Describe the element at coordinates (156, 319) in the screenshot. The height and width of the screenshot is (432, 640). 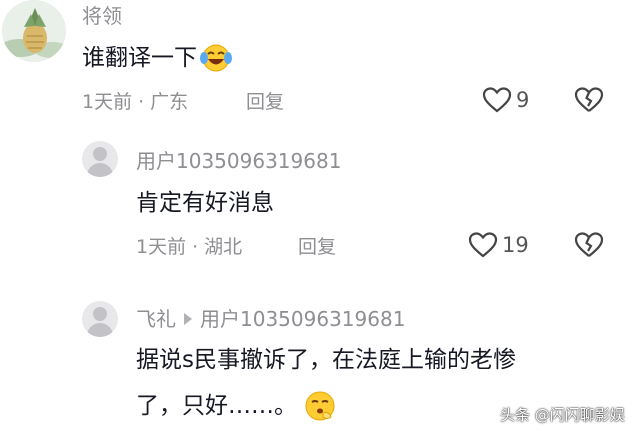
I see `comment-username: 飞礼` at that location.